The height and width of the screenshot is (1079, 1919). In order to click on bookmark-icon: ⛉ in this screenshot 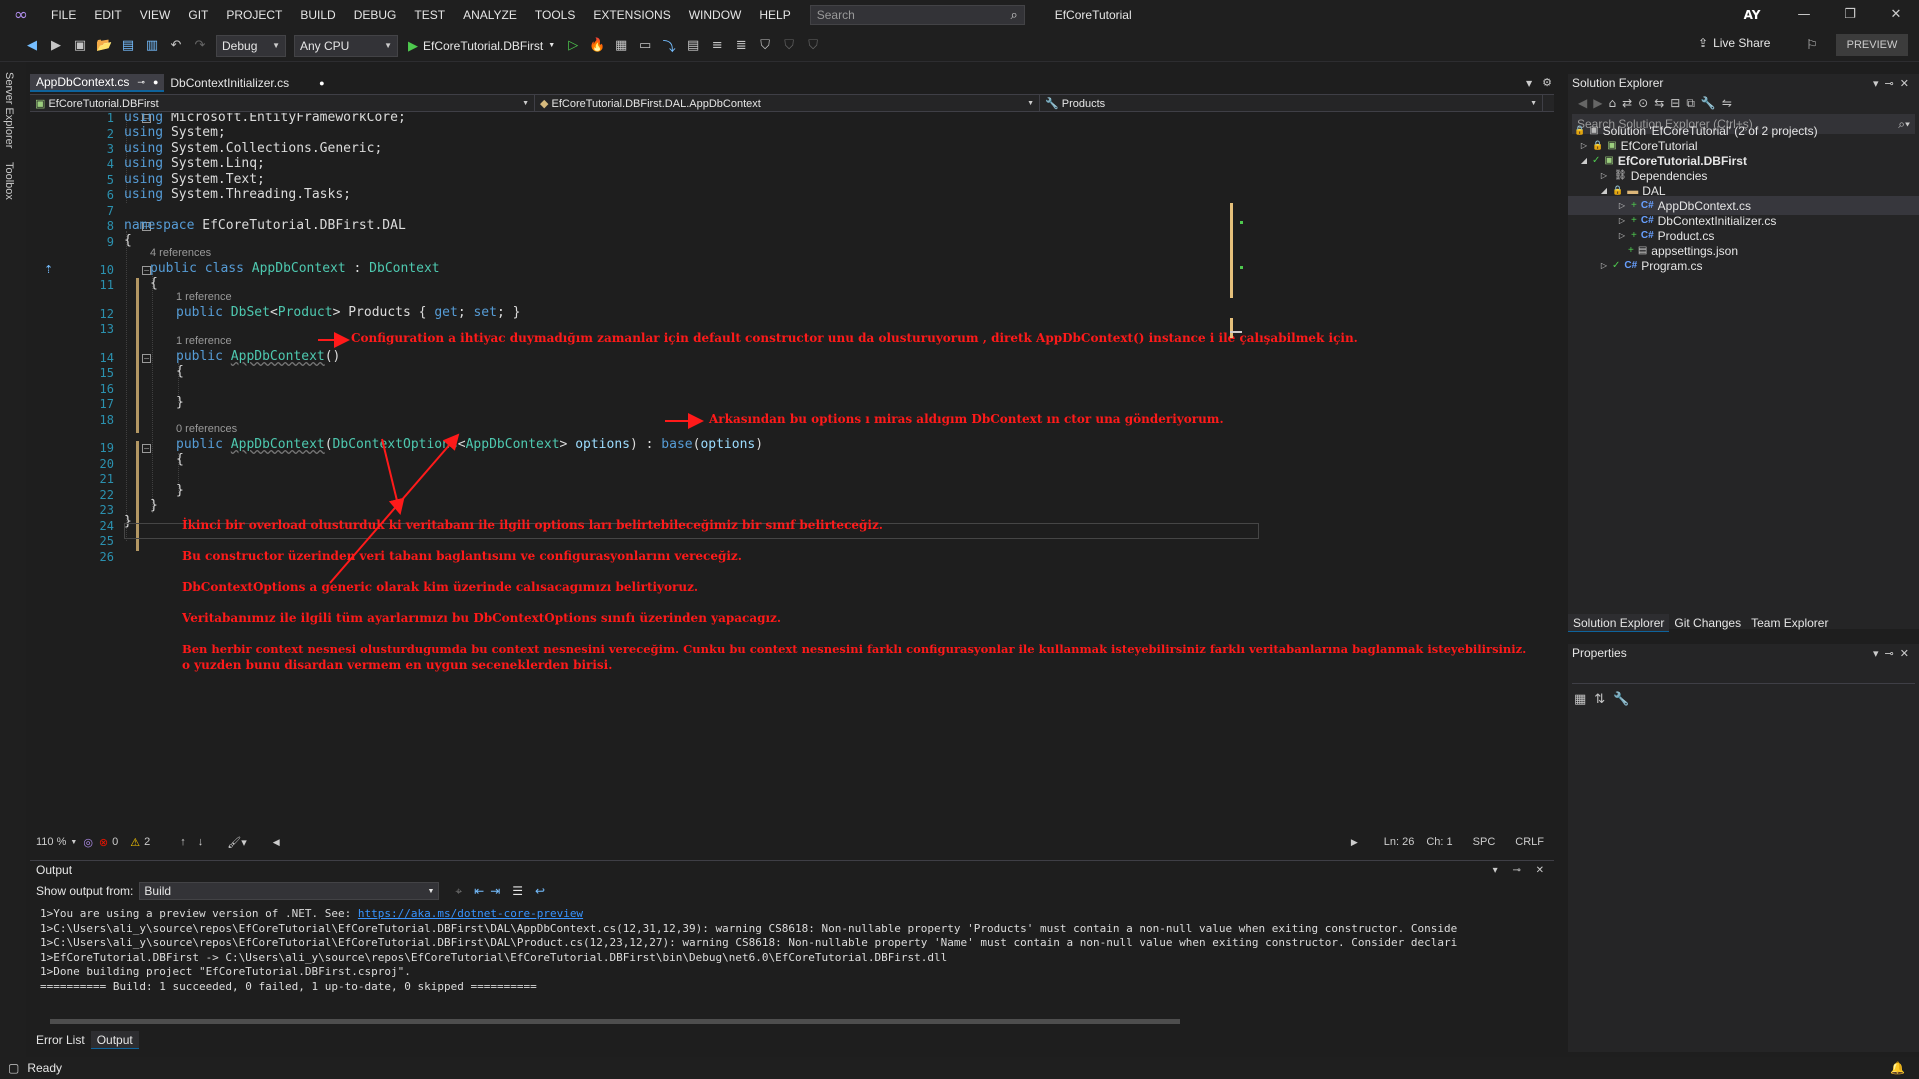, I will do `click(765, 45)`.